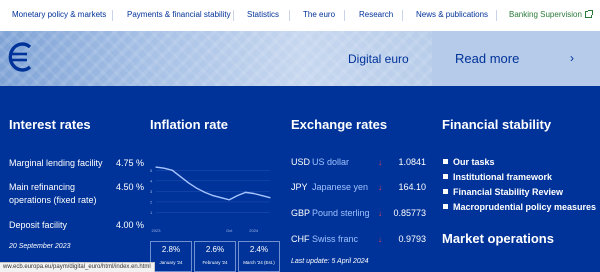 This screenshot has height=272, width=600. What do you see at coordinates (330, 162) in the screenshot?
I see `currency-name: US dollar` at bounding box center [330, 162].